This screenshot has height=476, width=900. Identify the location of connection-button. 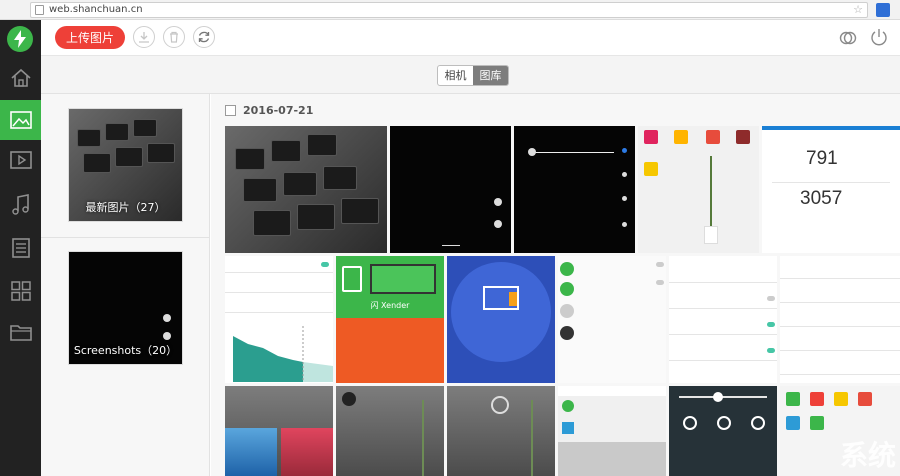
(848, 38).